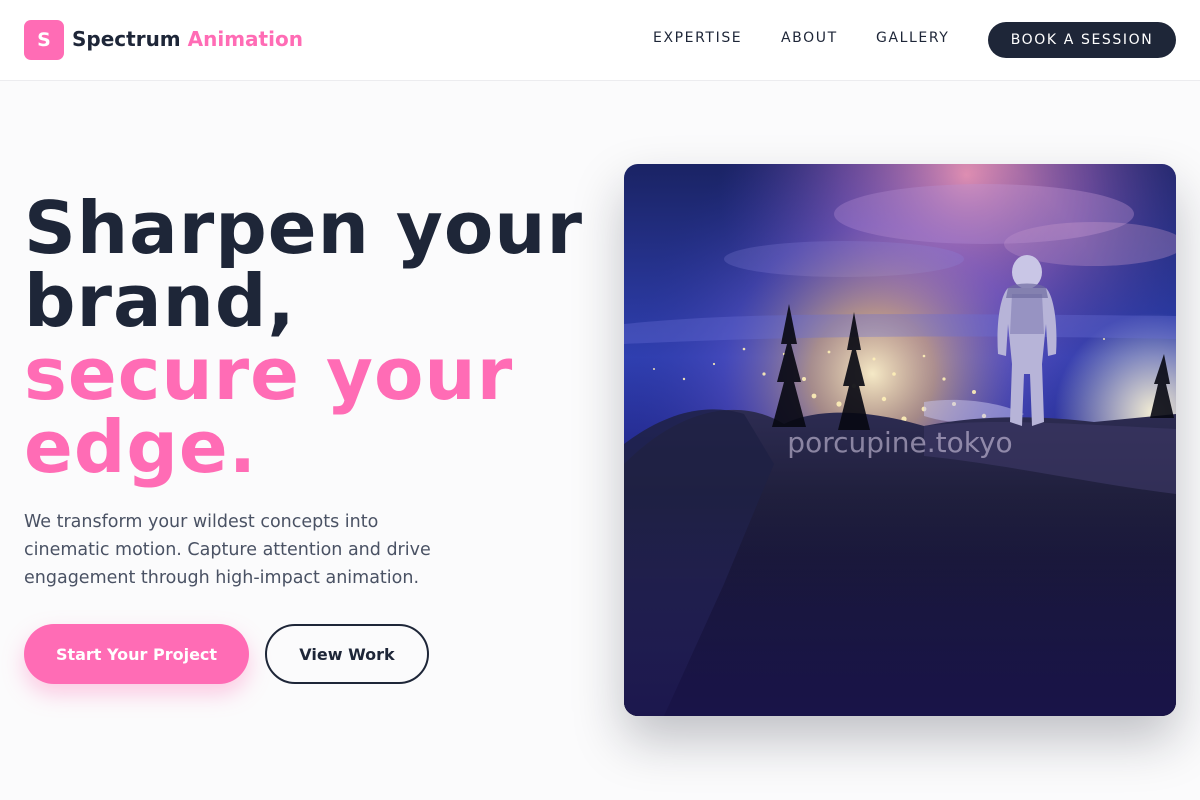 The image size is (1200, 800). What do you see at coordinates (245, 39) in the screenshot?
I see `brand-name-accent: Animation` at bounding box center [245, 39].